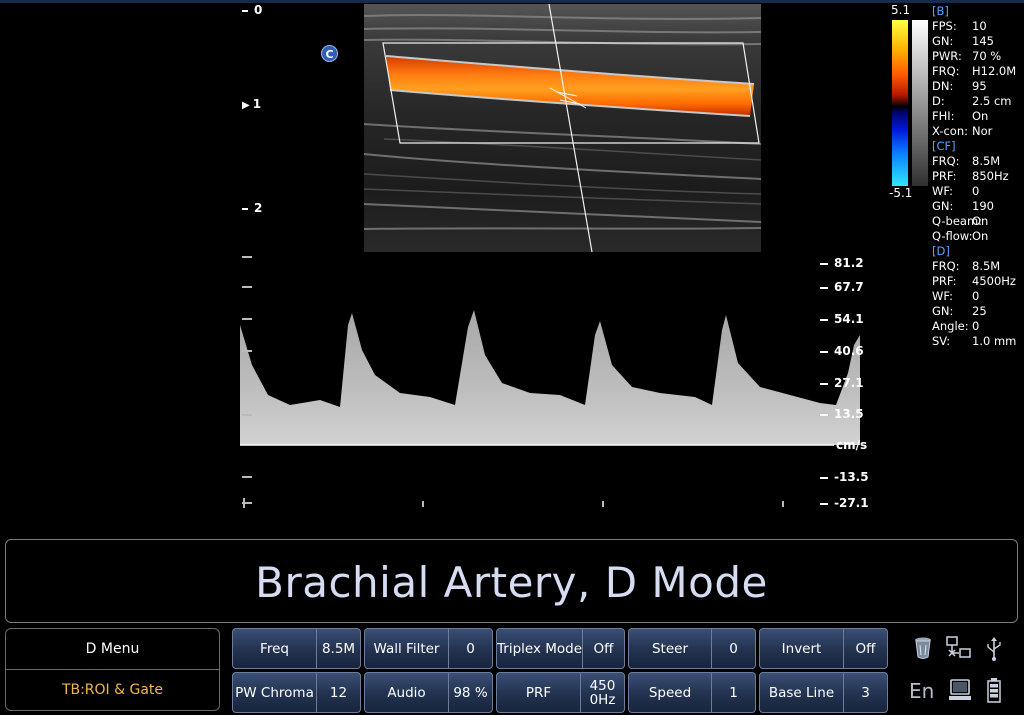 The image size is (1024, 715). I want to click on param-row: Q-beam:On, so click(978, 221).